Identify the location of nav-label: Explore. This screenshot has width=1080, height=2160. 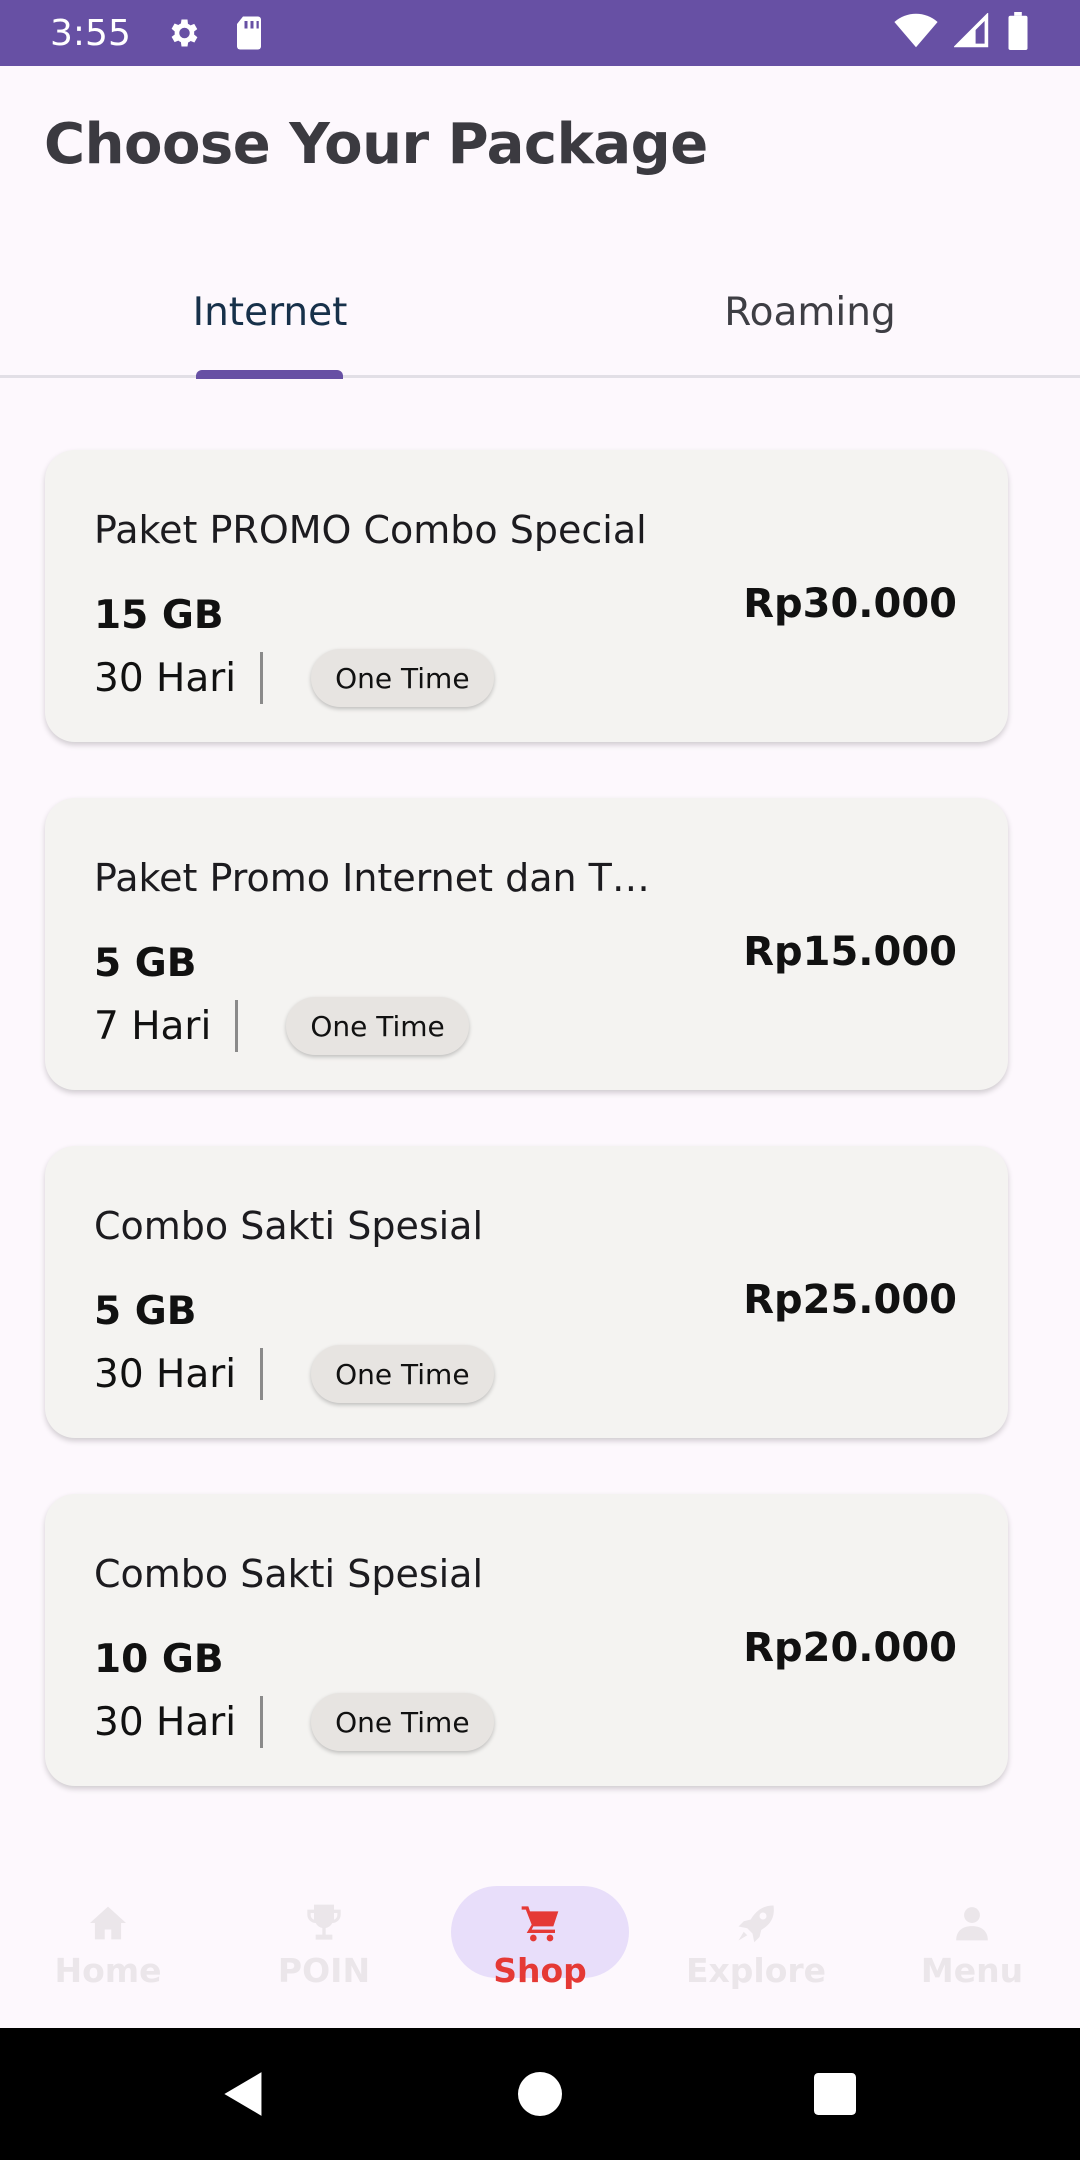
(756, 1970).